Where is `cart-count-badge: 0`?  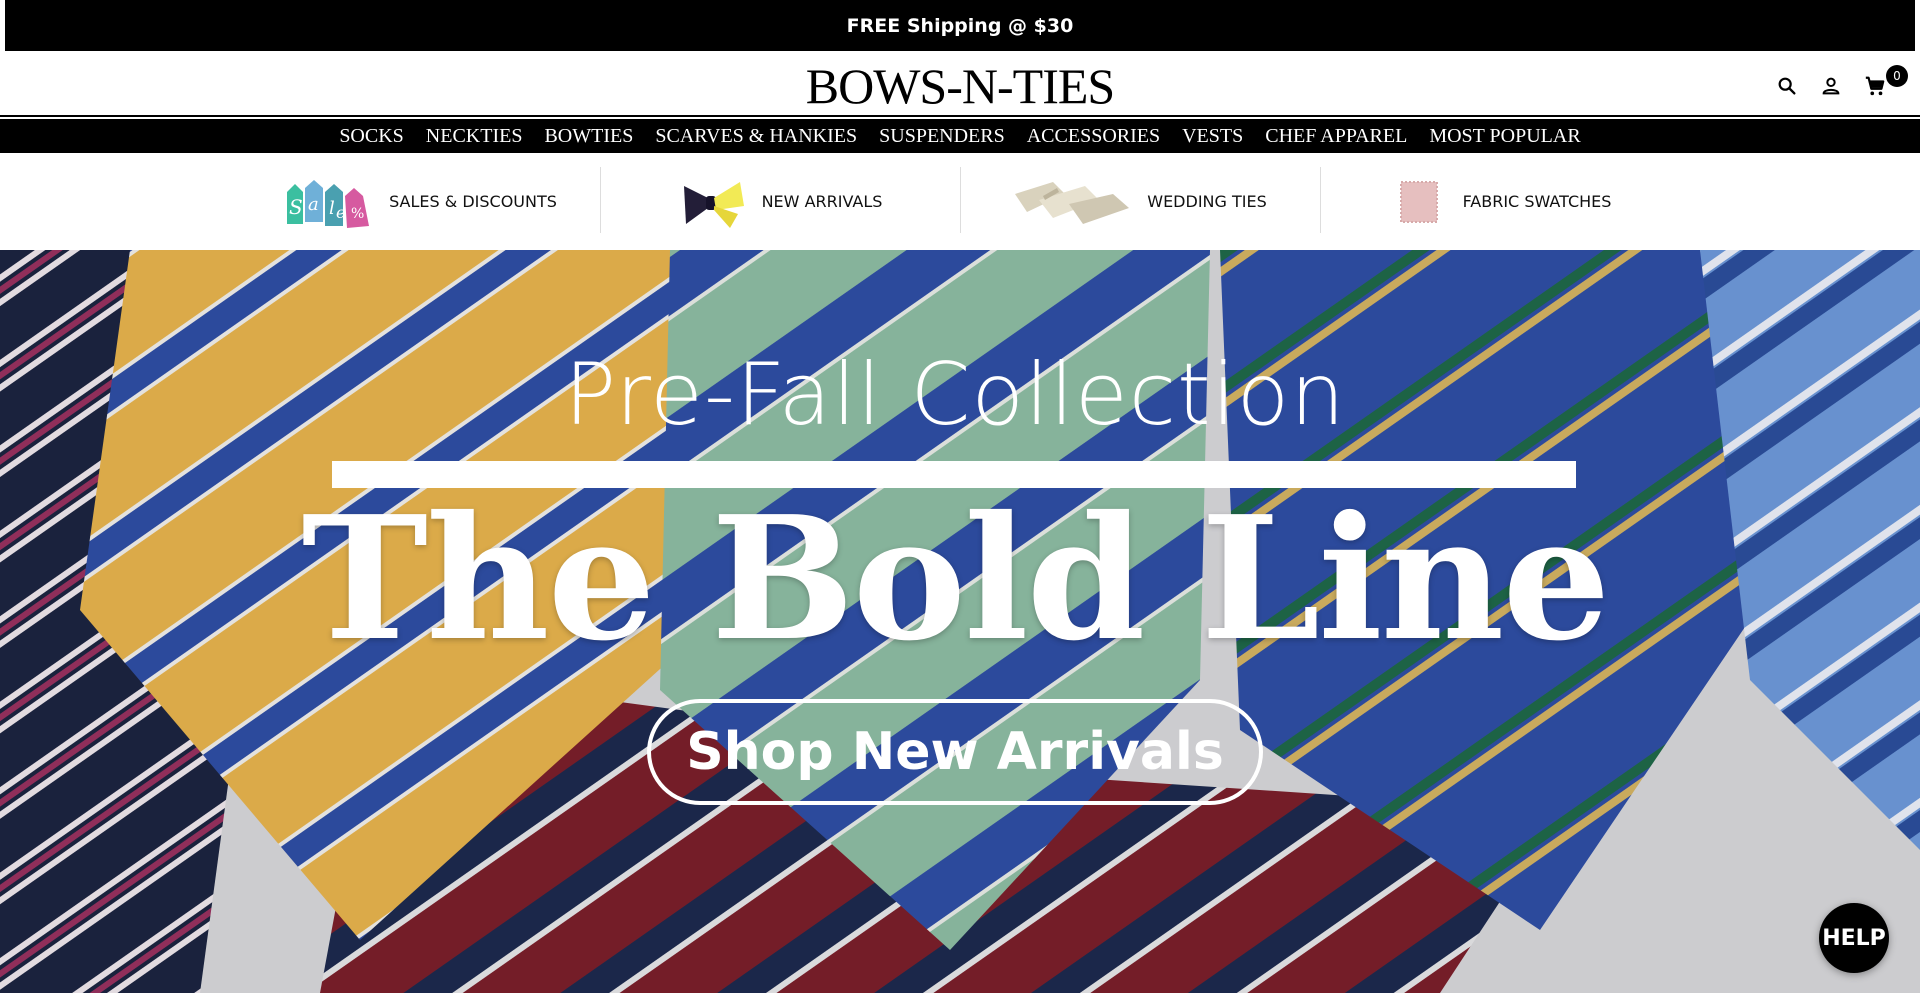 cart-count-badge: 0 is located at coordinates (1897, 76).